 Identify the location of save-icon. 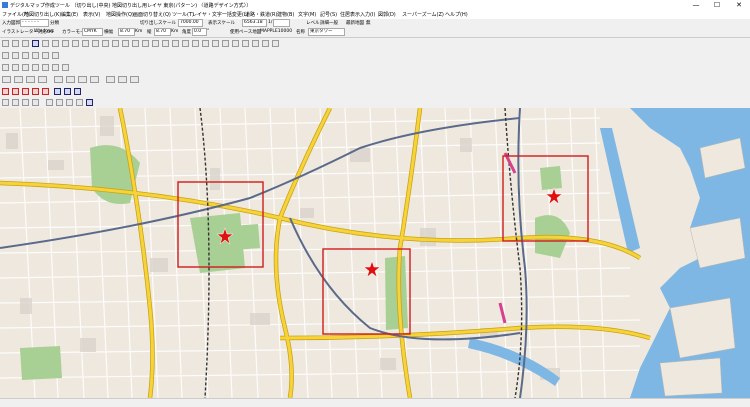
(25, 102).